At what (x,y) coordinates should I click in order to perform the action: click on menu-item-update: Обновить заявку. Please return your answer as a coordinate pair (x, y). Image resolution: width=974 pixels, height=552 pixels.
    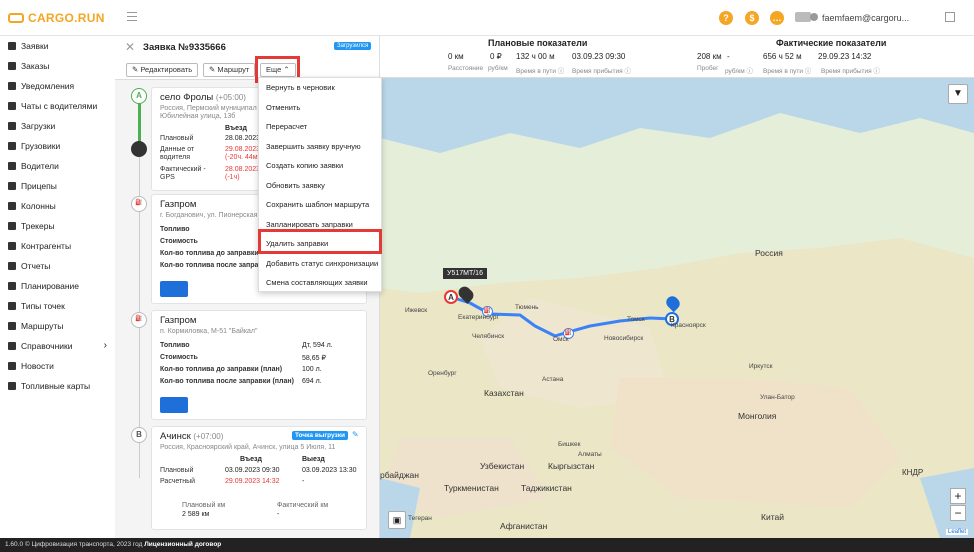
    Looking at the image, I should click on (320, 186).